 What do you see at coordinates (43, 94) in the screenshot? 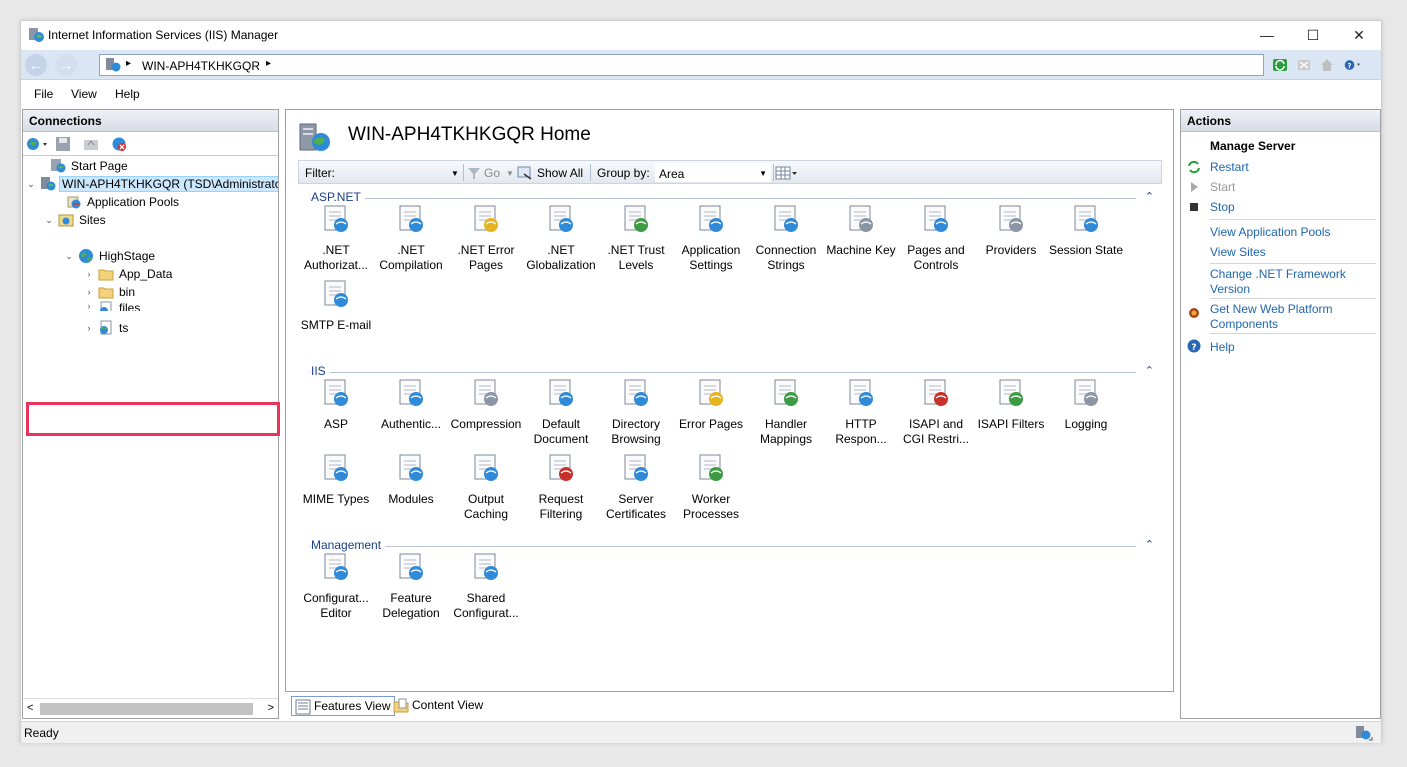
I see `menu-file: File` at bounding box center [43, 94].